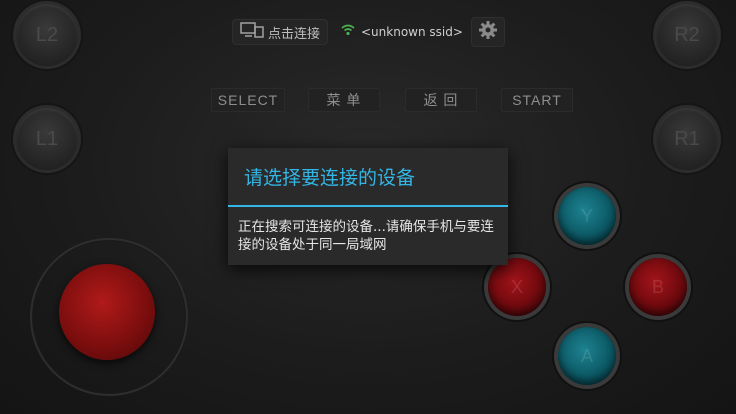 The image size is (736, 414). I want to click on menu-button: 菜 单, so click(344, 100).